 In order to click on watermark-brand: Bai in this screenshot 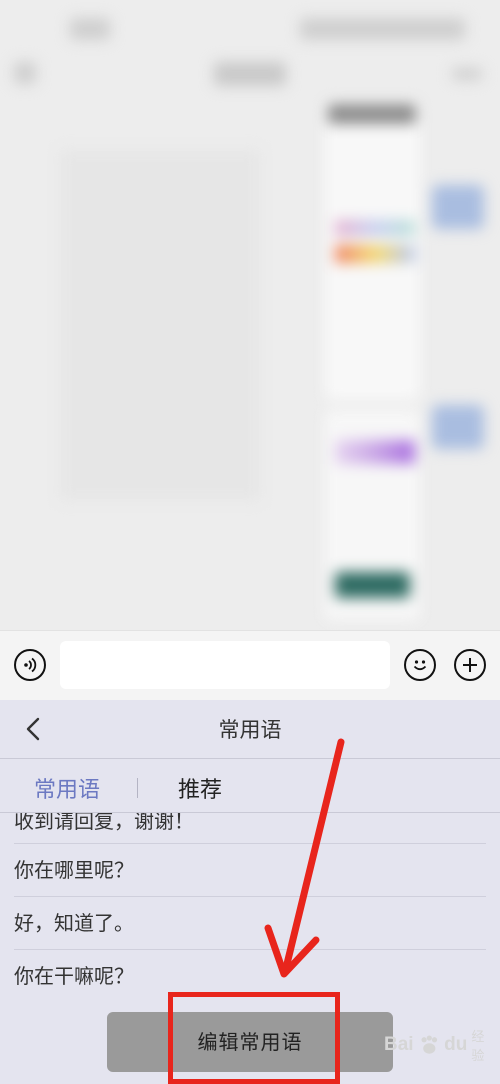, I will do `click(399, 1044)`.